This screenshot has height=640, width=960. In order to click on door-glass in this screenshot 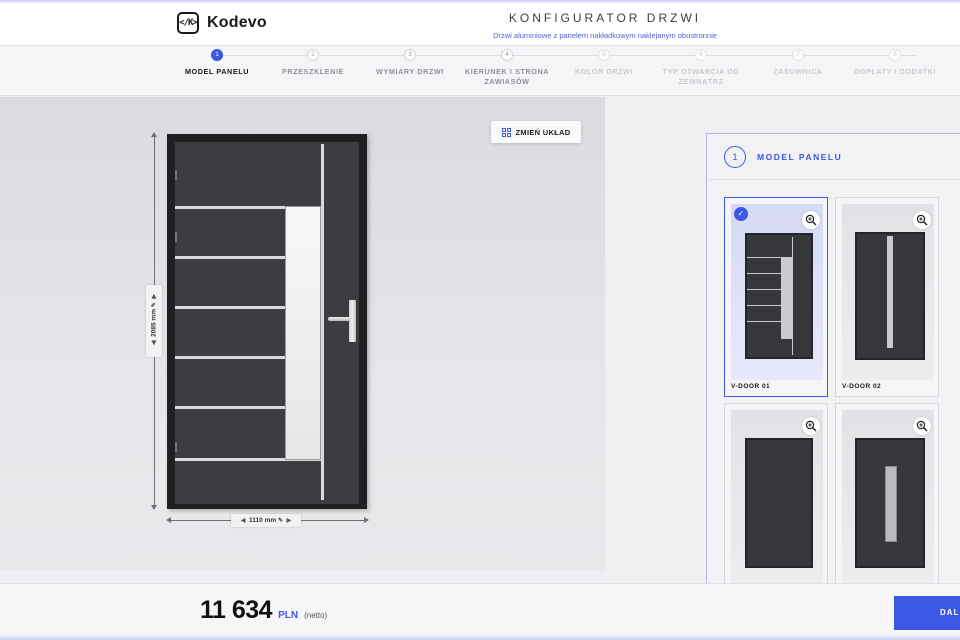, I will do `click(303, 333)`.